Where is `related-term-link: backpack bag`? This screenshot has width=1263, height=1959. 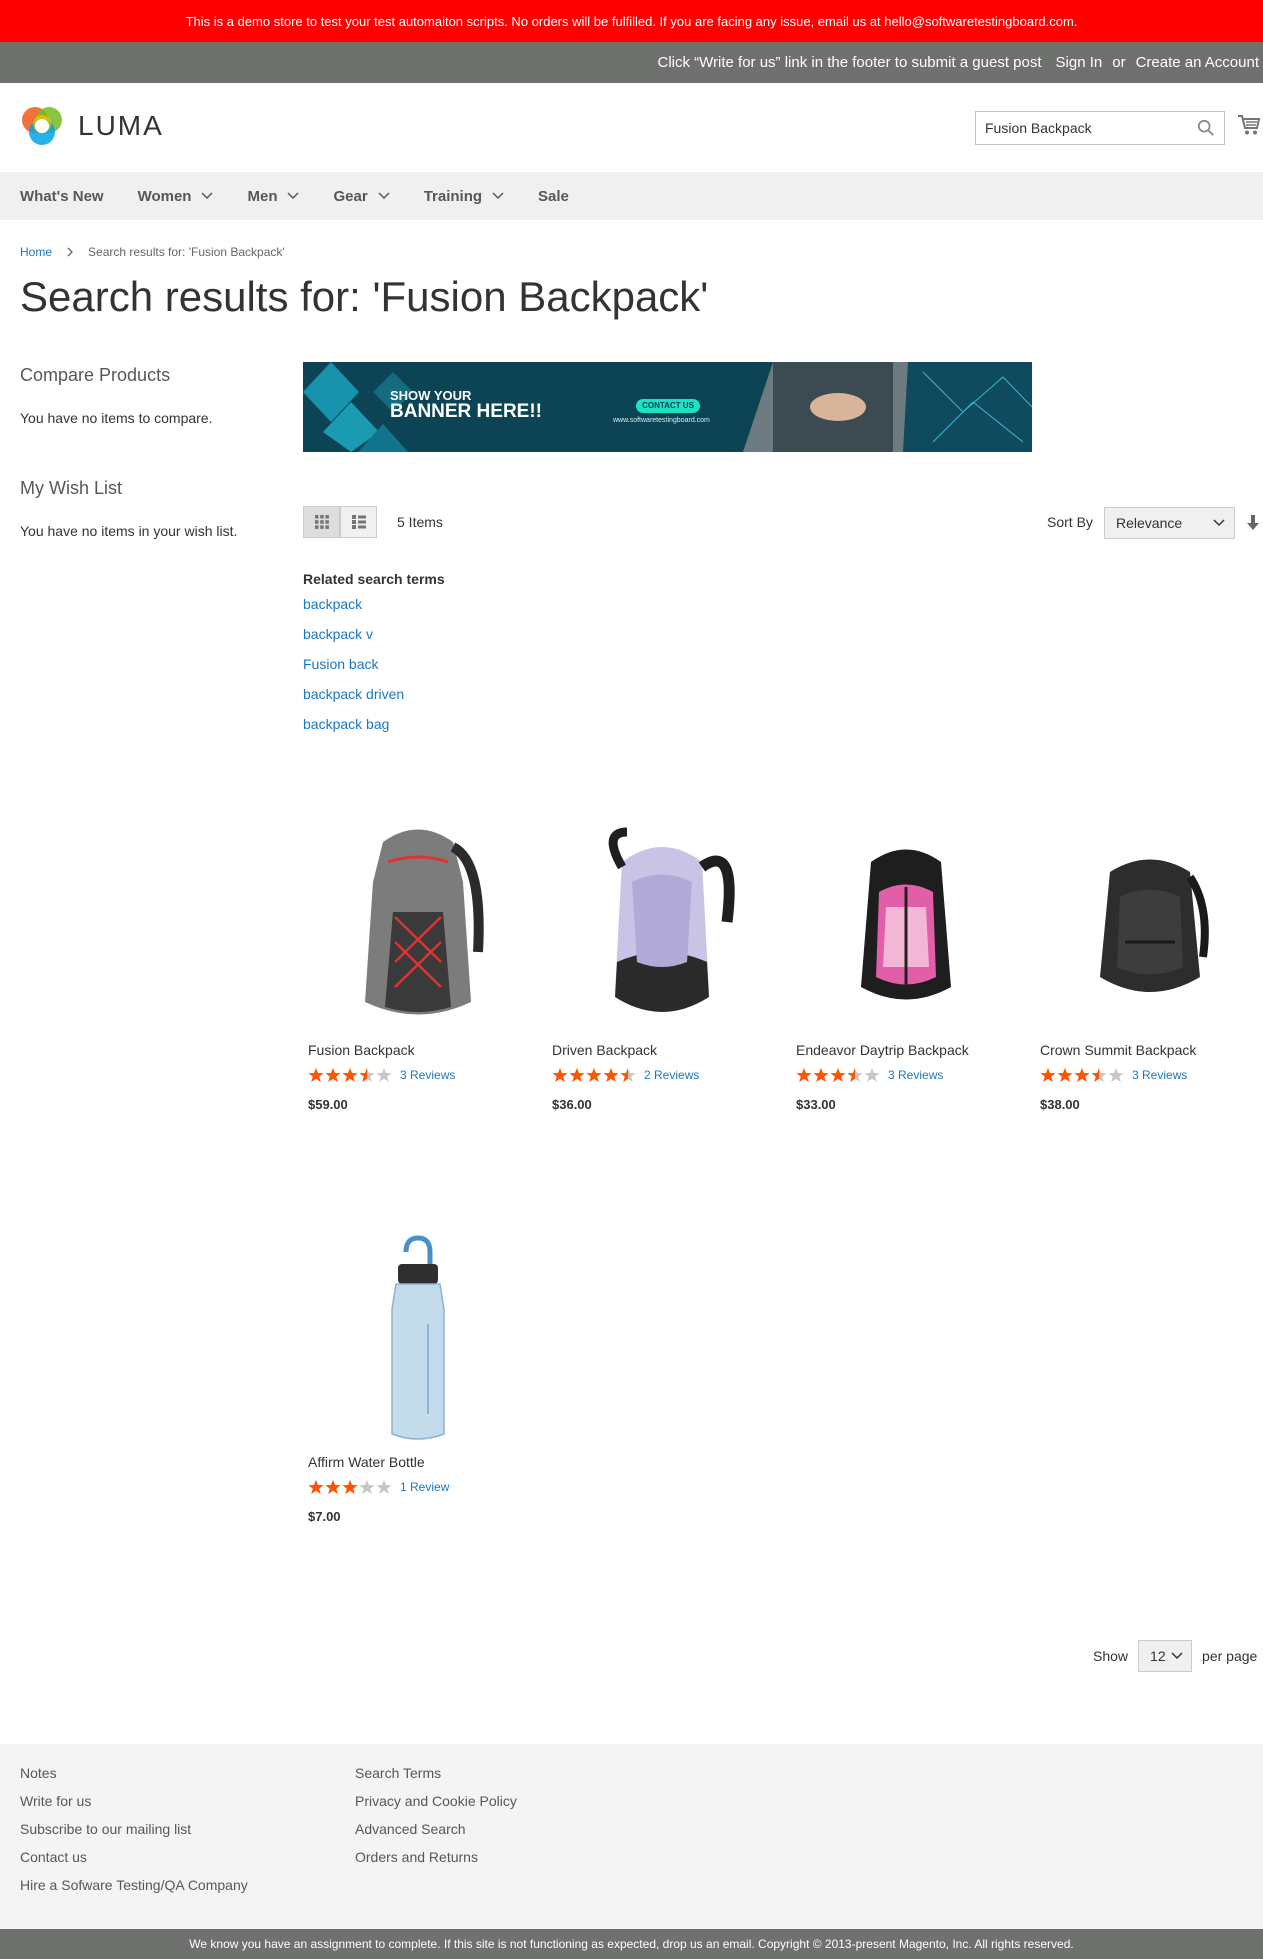
related-term-link: backpack bag is located at coordinates (374, 730).